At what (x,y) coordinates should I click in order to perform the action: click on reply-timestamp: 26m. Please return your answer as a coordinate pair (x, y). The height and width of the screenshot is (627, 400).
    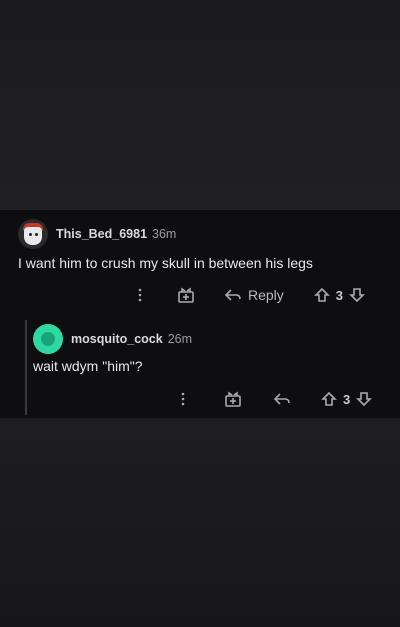
    Looking at the image, I should click on (180, 339).